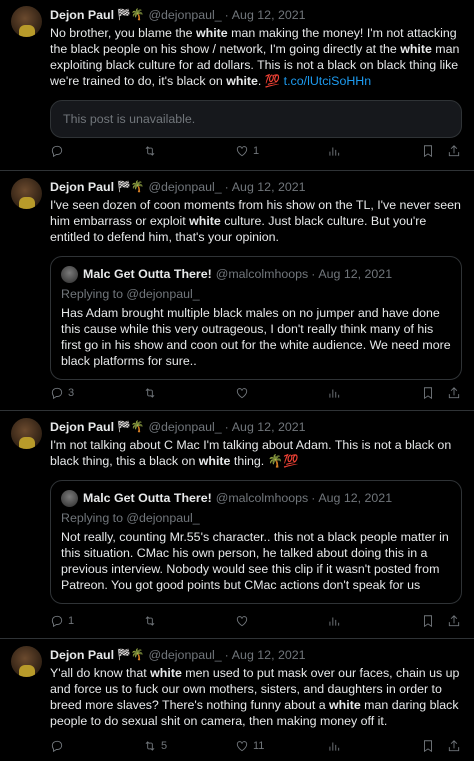  What do you see at coordinates (283, 461) in the screenshot?
I see `emoji: 🌴💯` at bounding box center [283, 461].